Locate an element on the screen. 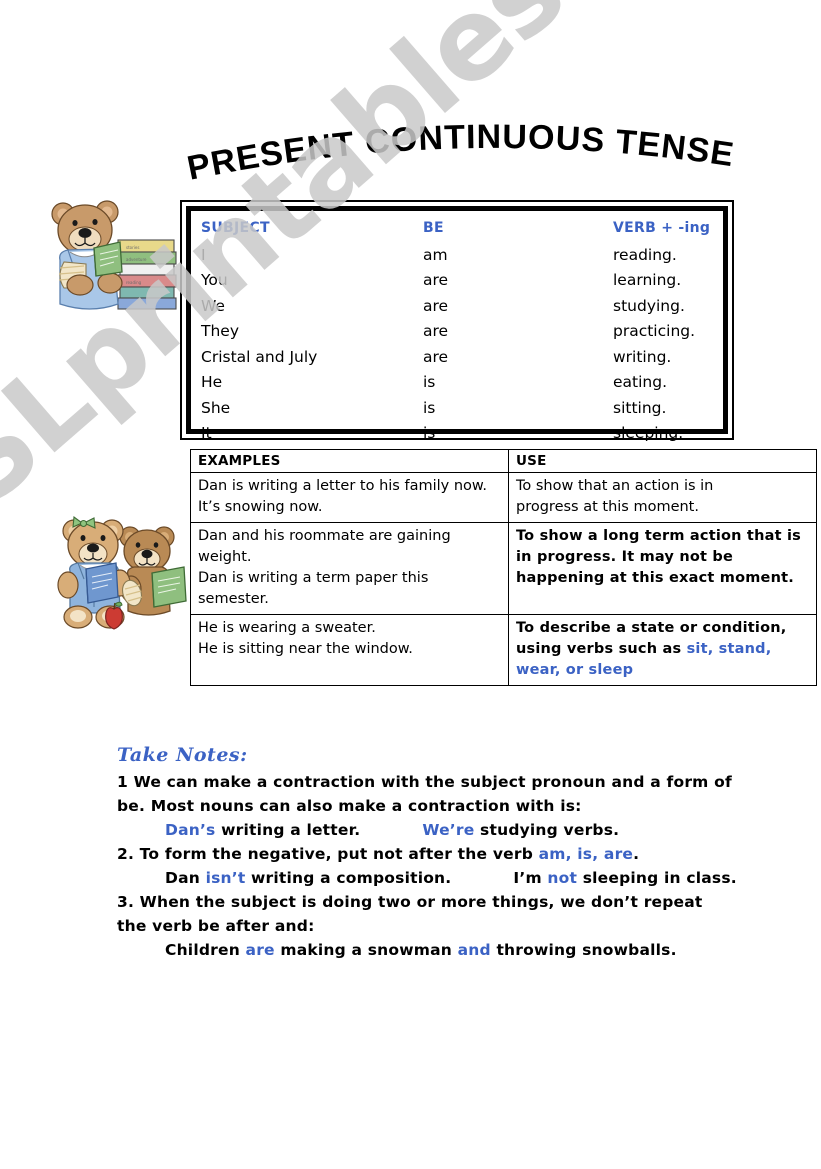 The width and height of the screenshot is (821, 1169). conjugation-table-frame-inner: SUBJECT BE VERB + -ing I am reading. You is located at coordinates (457, 324).